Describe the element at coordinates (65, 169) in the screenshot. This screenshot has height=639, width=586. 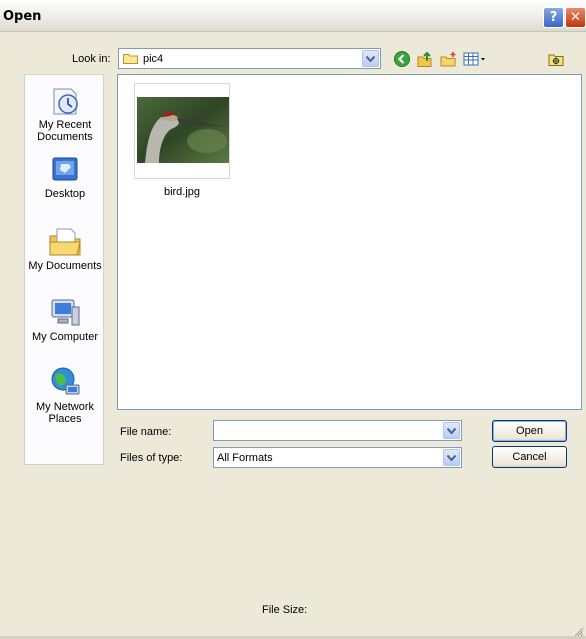
I see `desktop-icon` at that location.